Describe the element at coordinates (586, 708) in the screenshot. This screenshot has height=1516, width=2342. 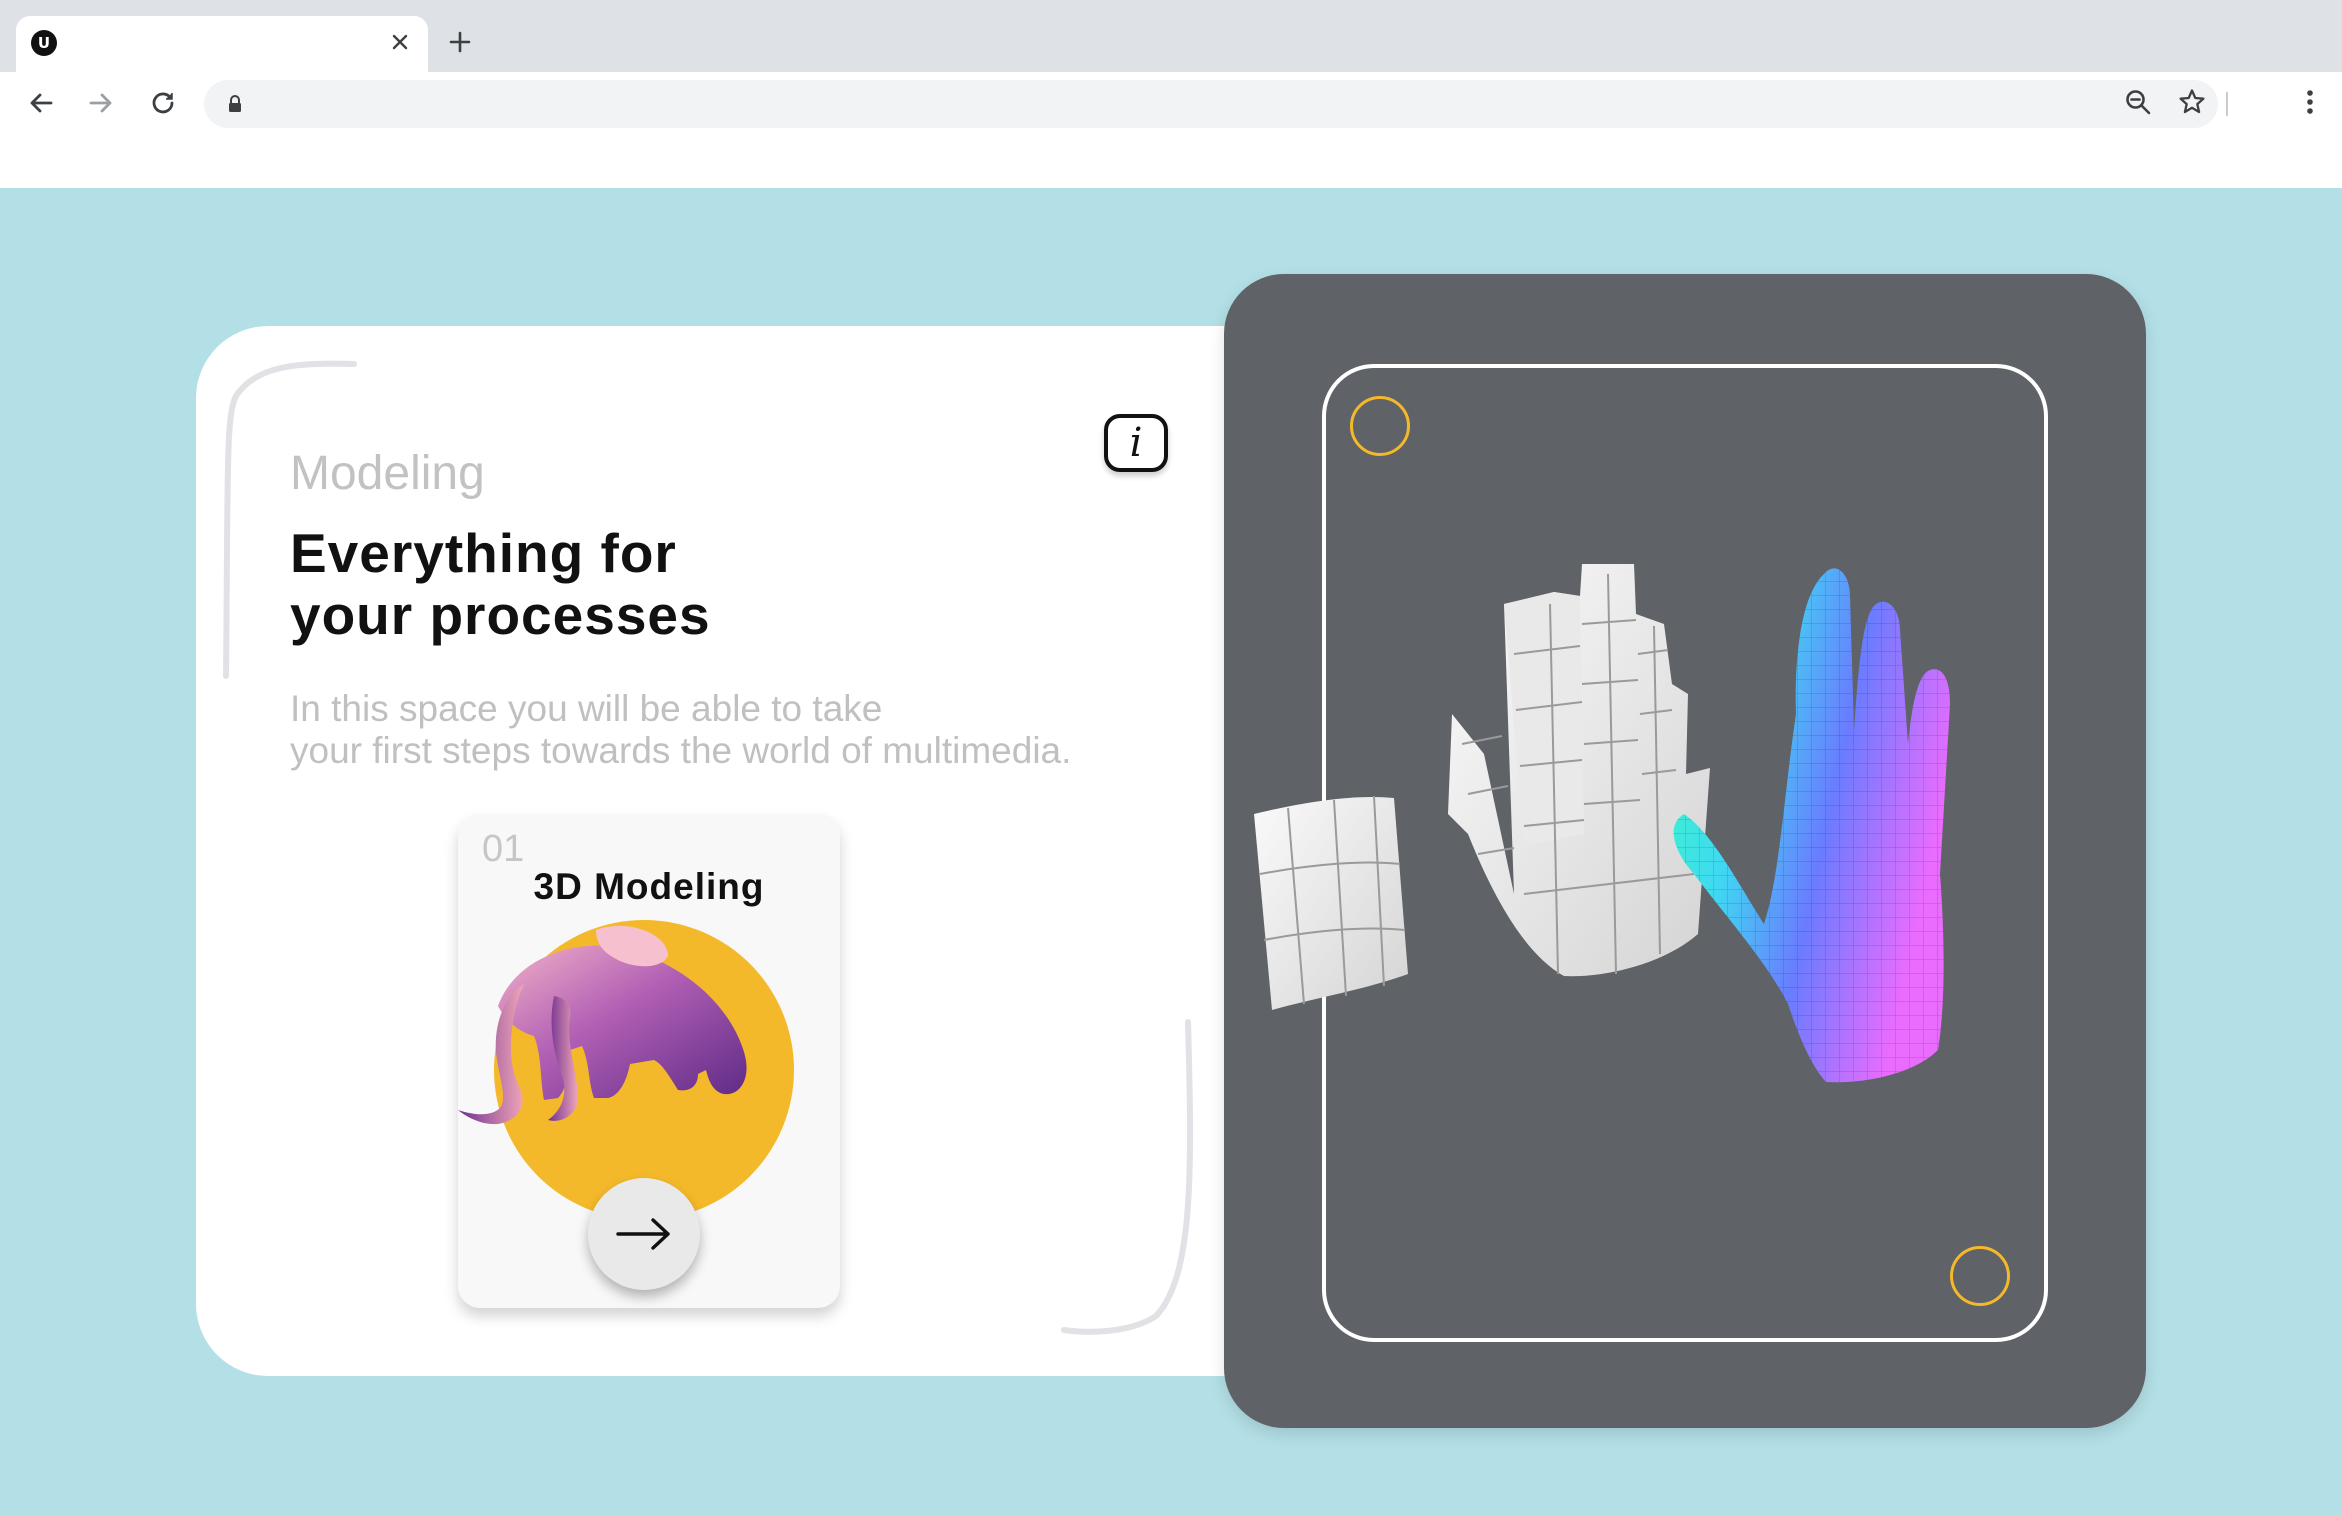
I see `description-line: In this space you will be able to take` at that location.